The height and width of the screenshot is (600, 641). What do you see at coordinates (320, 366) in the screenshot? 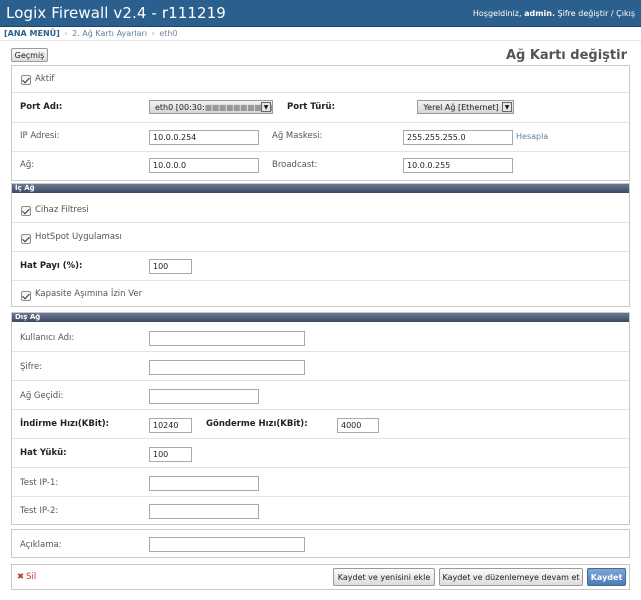
I see `password-row: Şifre:` at bounding box center [320, 366].